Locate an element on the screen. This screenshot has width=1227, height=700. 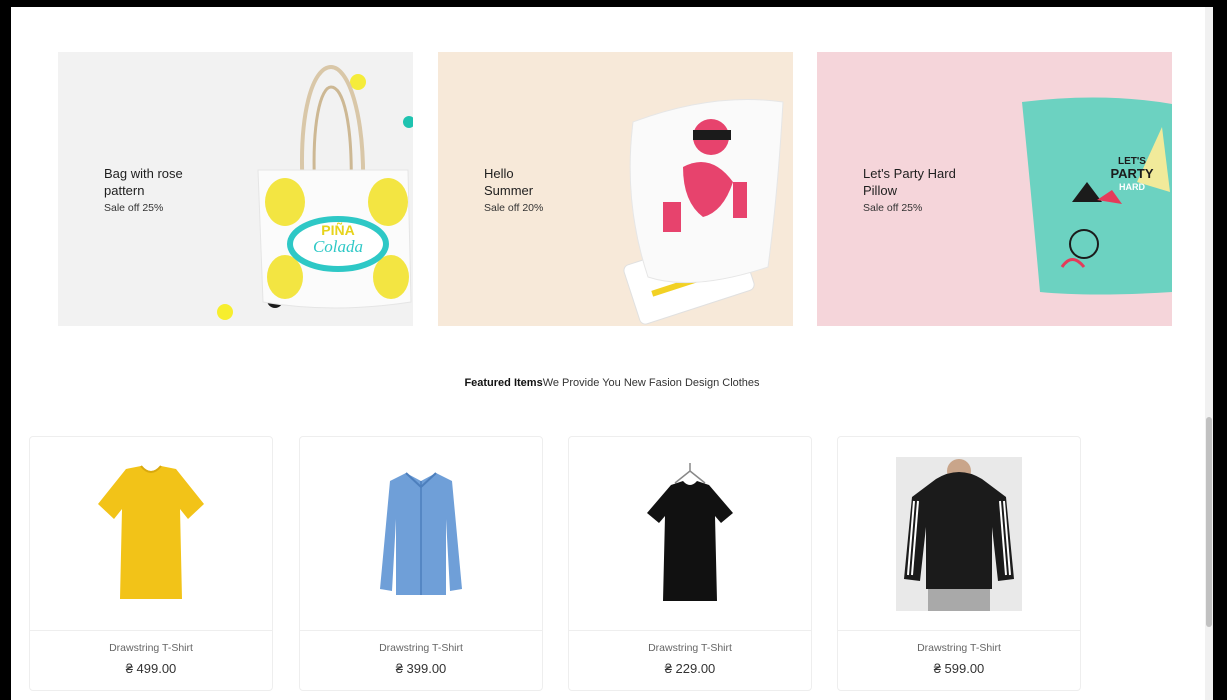
banner-title-line: Bag with rose is located at coordinates (143, 173).